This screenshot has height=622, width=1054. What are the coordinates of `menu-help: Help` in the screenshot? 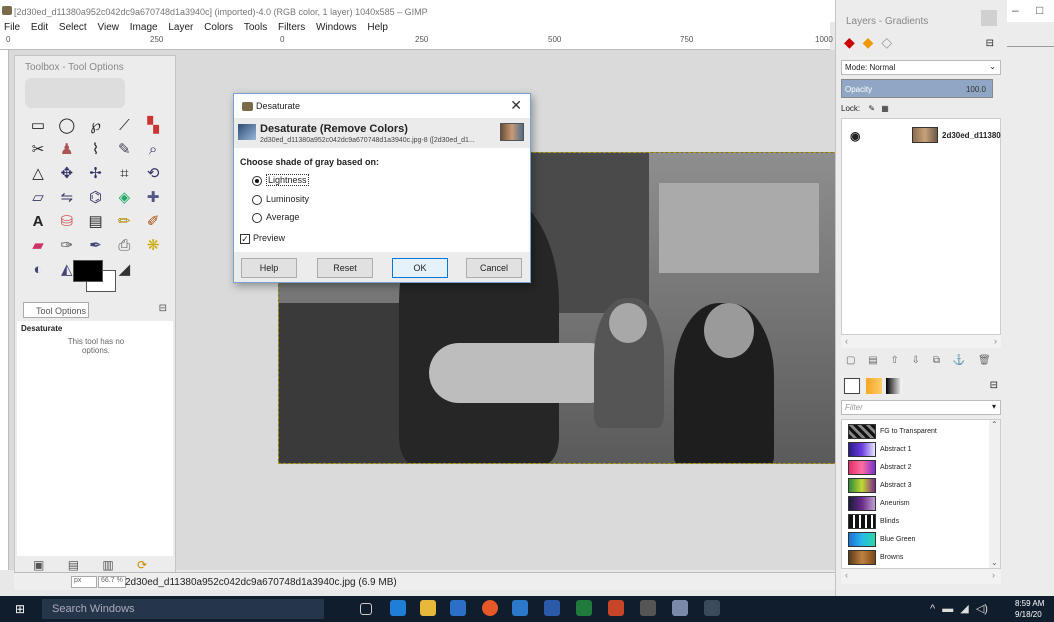 It's located at (377, 27).